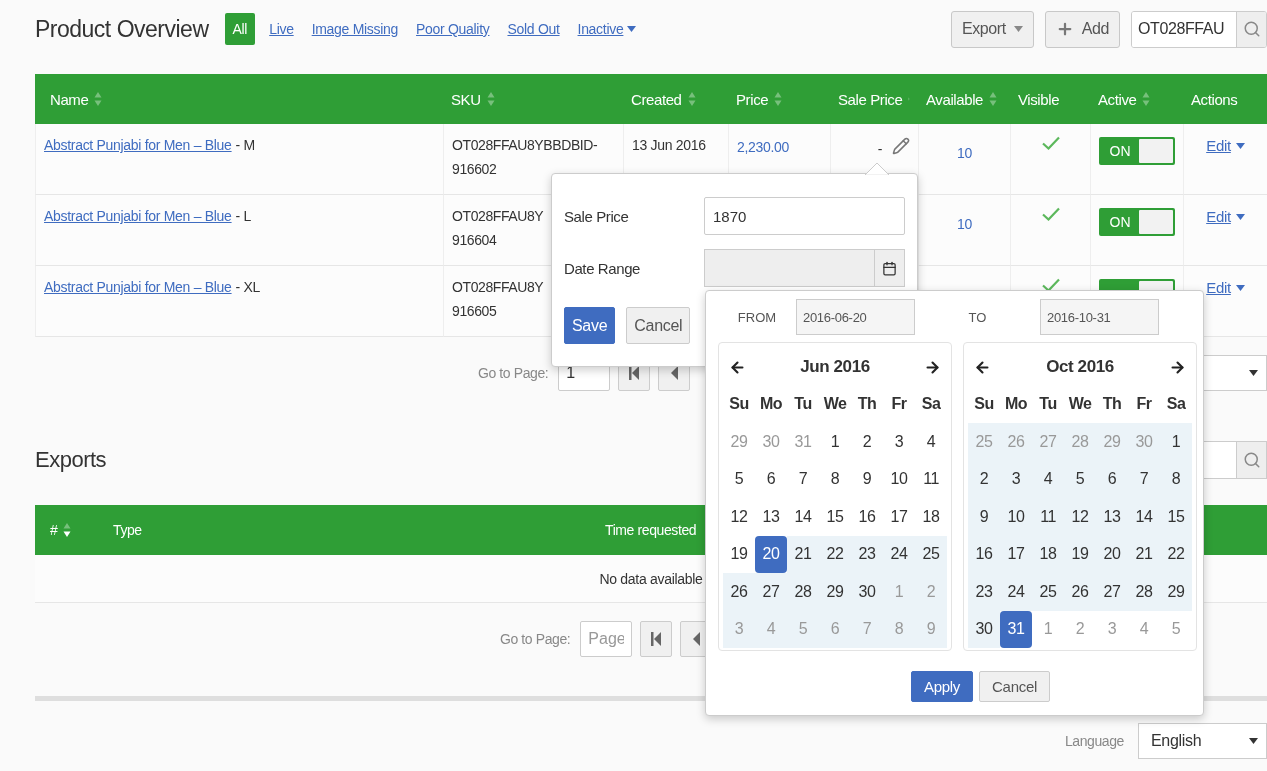  What do you see at coordinates (804, 268) in the screenshot?
I see `date-range-field` at bounding box center [804, 268].